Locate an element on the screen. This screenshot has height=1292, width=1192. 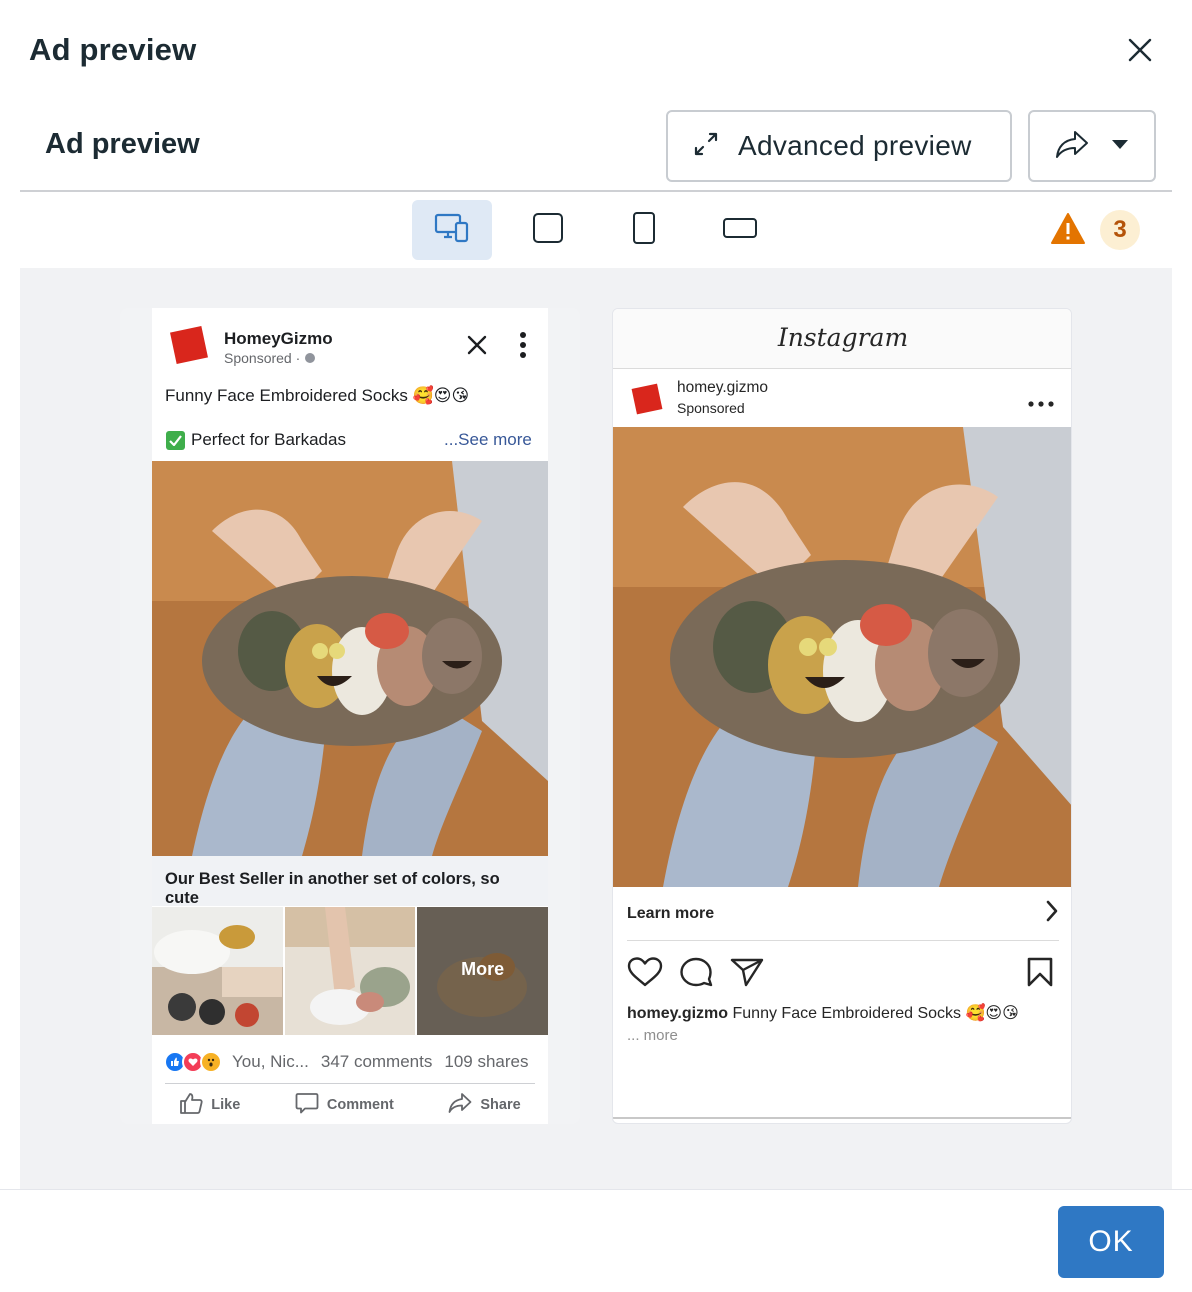
comment-button: Comment is located at coordinates (344, 1105).